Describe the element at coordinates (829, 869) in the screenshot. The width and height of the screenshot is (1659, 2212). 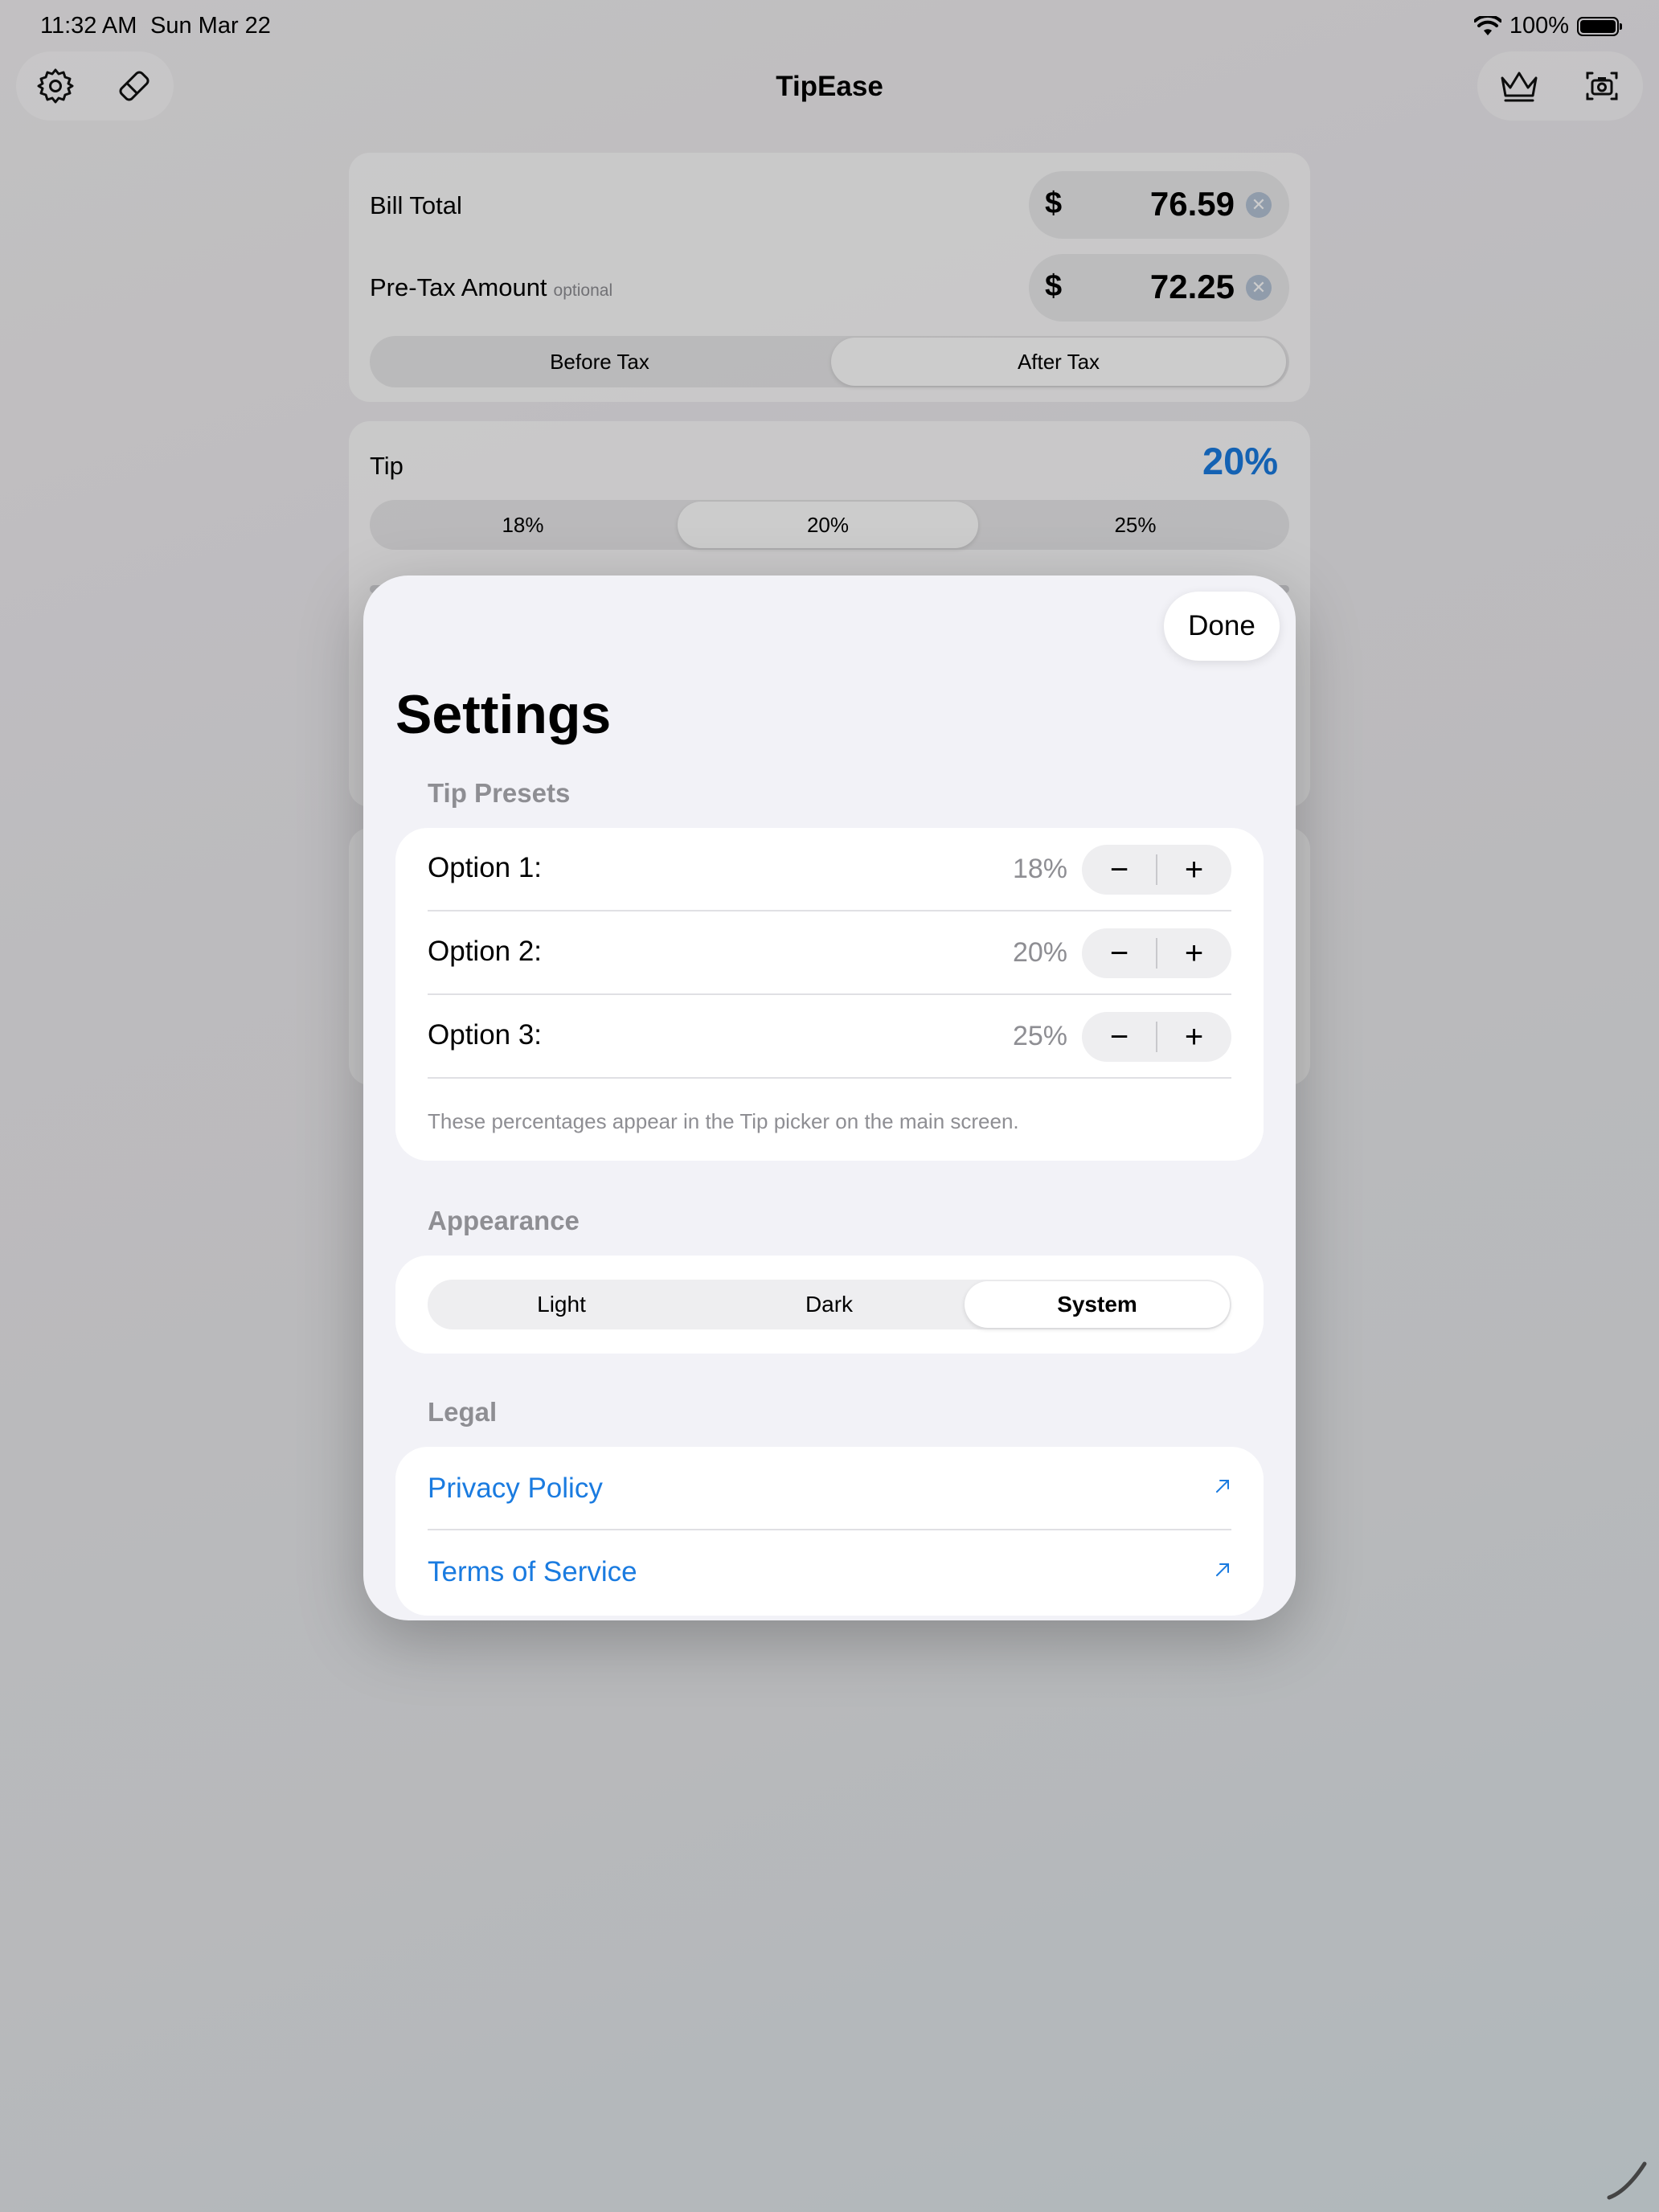
I see `tip-preset-row-1: Option 1: 18% − +` at that location.